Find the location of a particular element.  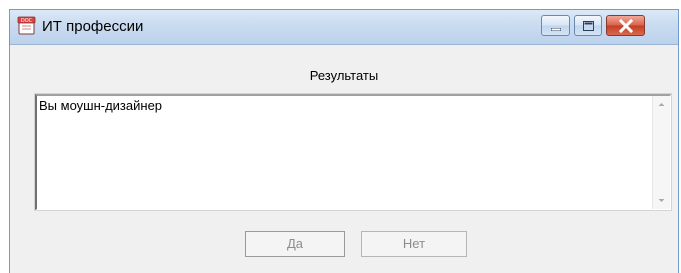

scroll-down-arrow-icon is located at coordinates (661, 200).